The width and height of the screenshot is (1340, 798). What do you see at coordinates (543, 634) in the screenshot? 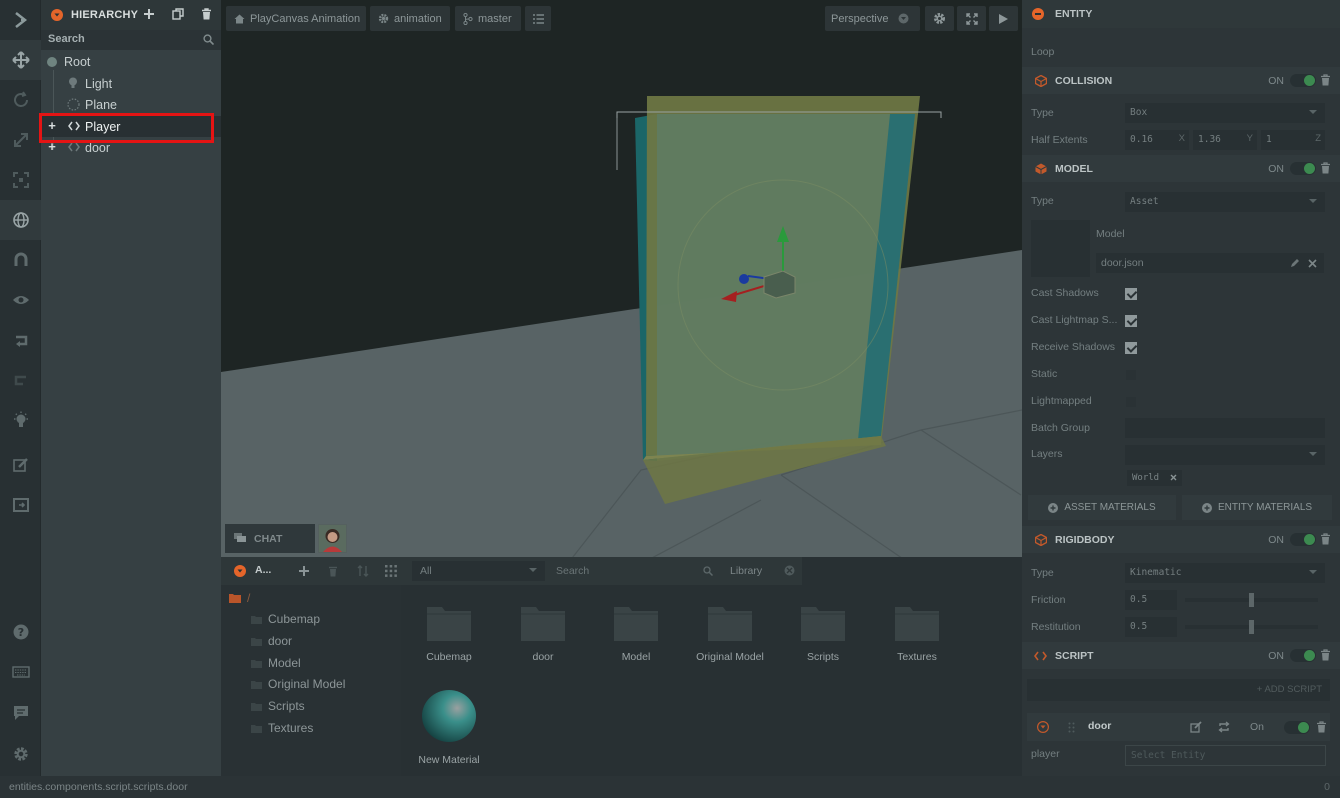
I see `asset-tile-folder: door` at bounding box center [543, 634].